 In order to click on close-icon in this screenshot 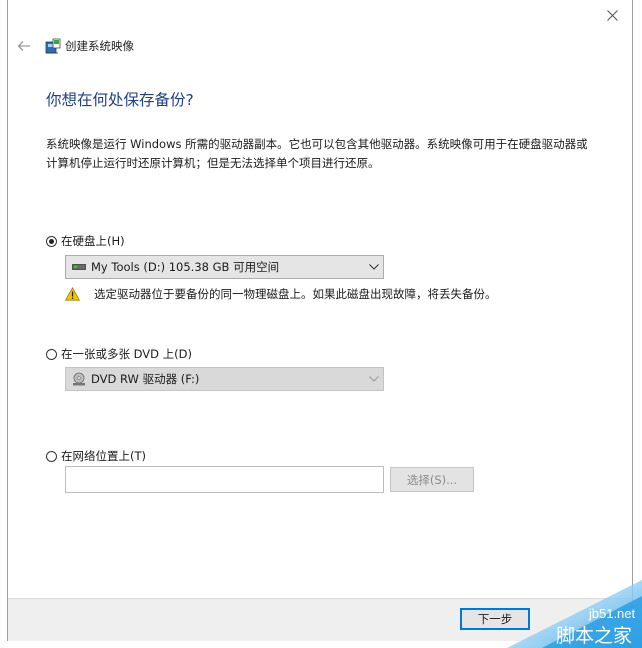, I will do `click(612, 15)`.